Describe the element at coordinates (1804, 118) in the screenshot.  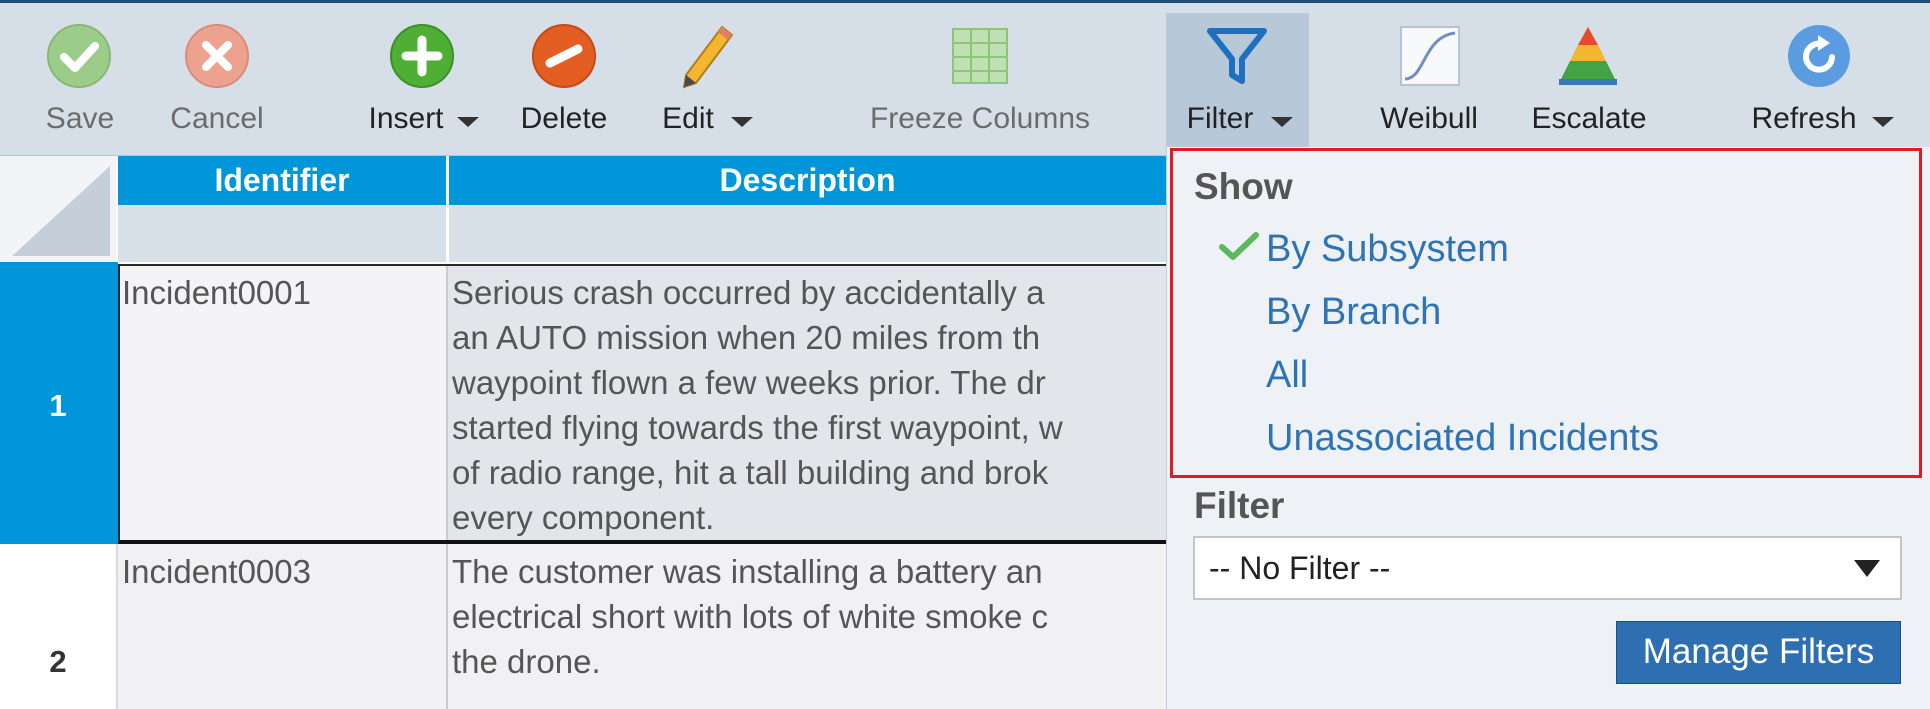
I see `refresh-label: Refresh` at that location.